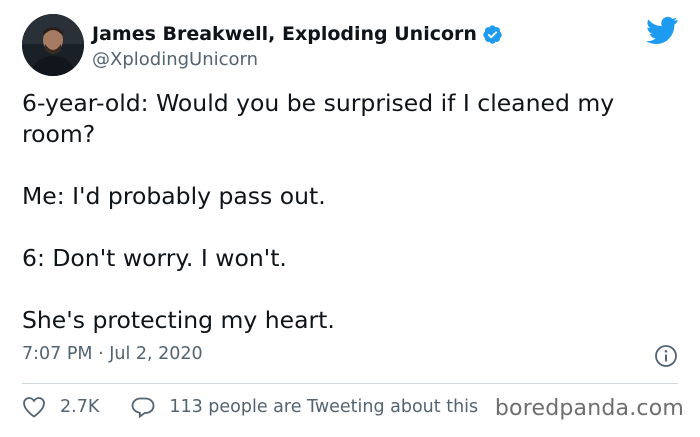 This screenshot has width=700, height=437. Describe the element at coordinates (154, 258) in the screenshot. I see `tweet-paragraph: 6: Don't worry. I won't.` at that location.